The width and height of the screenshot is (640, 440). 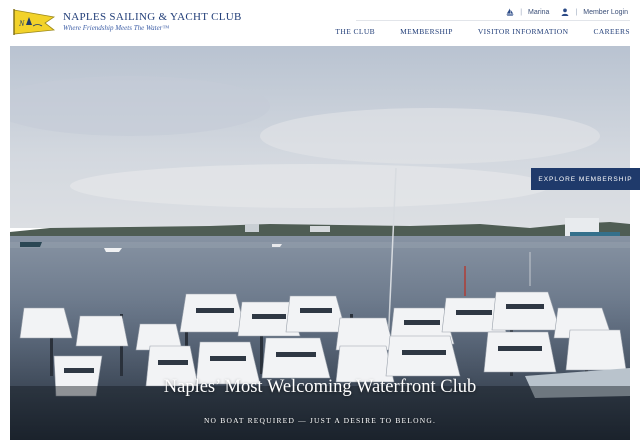 What do you see at coordinates (493, 20) in the screenshot?
I see `nav-divider` at bounding box center [493, 20].